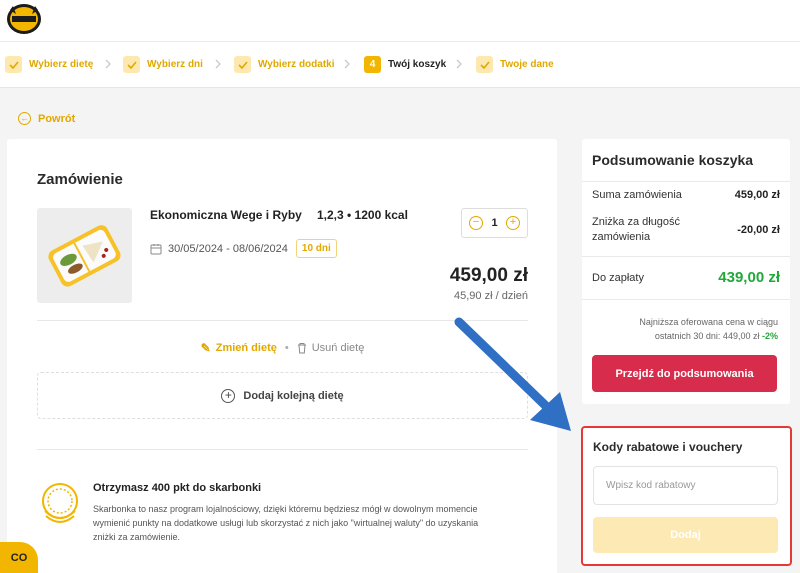 The height and width of the screenshot is (573, 800). I want to click on dates-text: 30/05/2024 - 08/06/2024, so click(228, 248).